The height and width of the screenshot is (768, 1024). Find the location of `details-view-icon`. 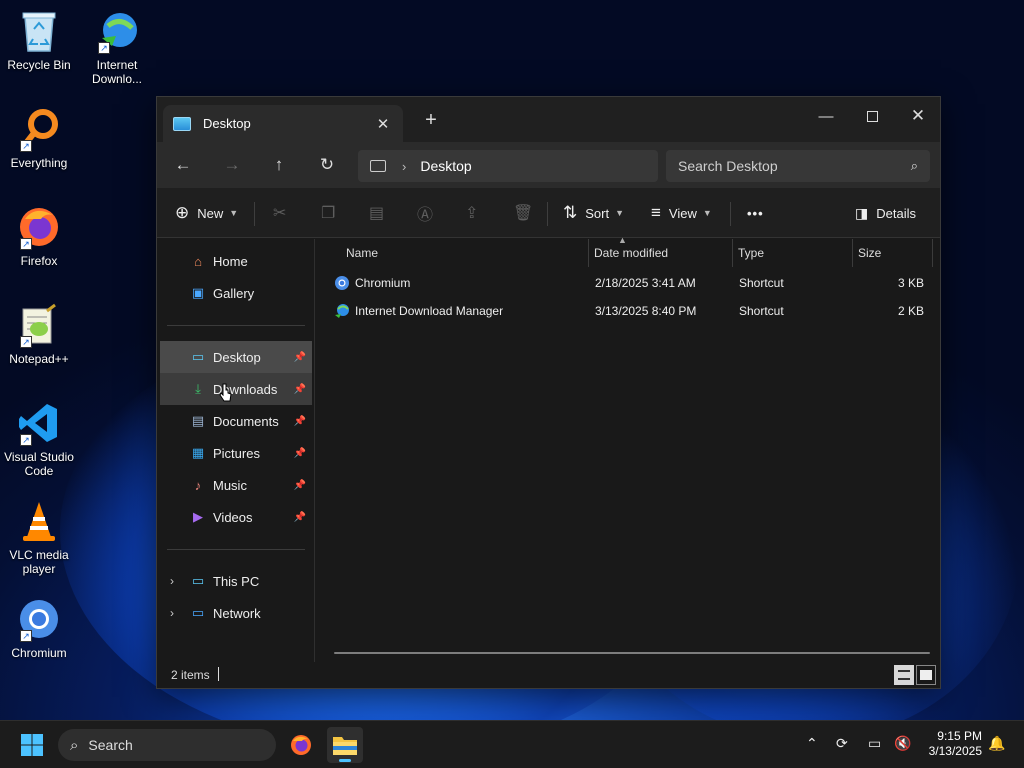

details-view-icon is located at coordinates (904, 675).